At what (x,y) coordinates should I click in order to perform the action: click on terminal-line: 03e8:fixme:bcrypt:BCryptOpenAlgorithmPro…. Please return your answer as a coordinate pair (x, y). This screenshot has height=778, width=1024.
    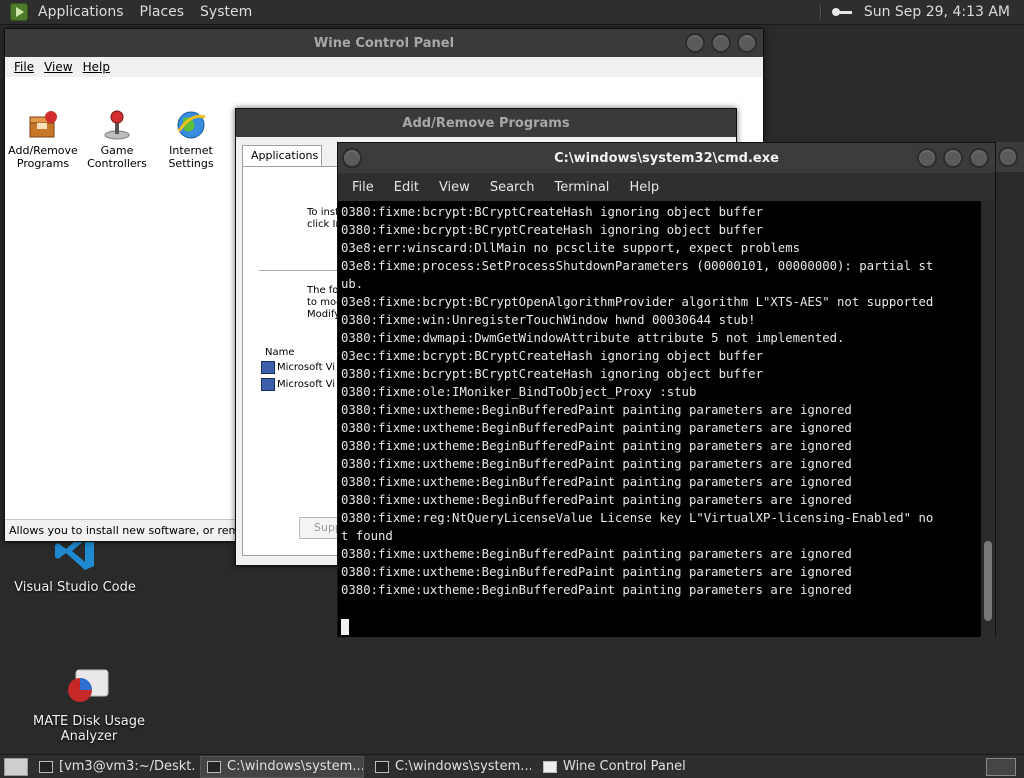
    Looking at the image, I should click on (637, 302).